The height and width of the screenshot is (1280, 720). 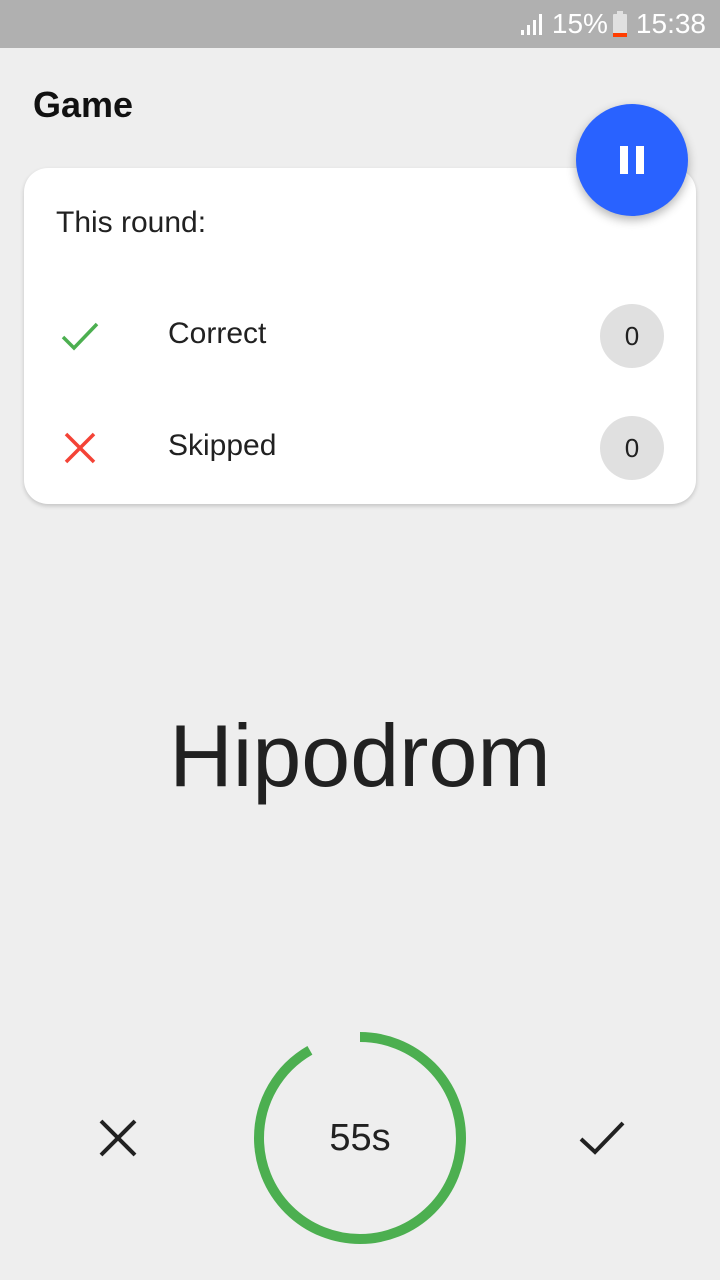 I want to click on skipped-count-badge: 0, so click(x=632, y=448).